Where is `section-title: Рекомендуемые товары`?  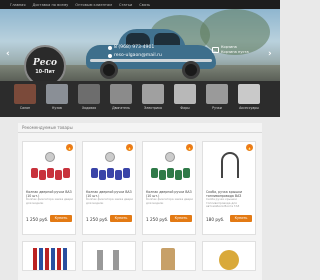 section-title: Рекомендуемые товары is located at coordinates (140, 128).